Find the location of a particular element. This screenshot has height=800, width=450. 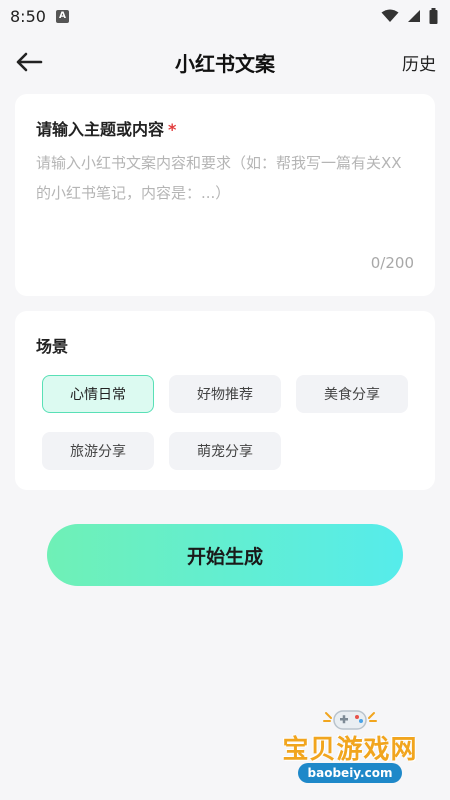

content-field-label: 请输入主题或内容 * is located at coordinates (106, 128).